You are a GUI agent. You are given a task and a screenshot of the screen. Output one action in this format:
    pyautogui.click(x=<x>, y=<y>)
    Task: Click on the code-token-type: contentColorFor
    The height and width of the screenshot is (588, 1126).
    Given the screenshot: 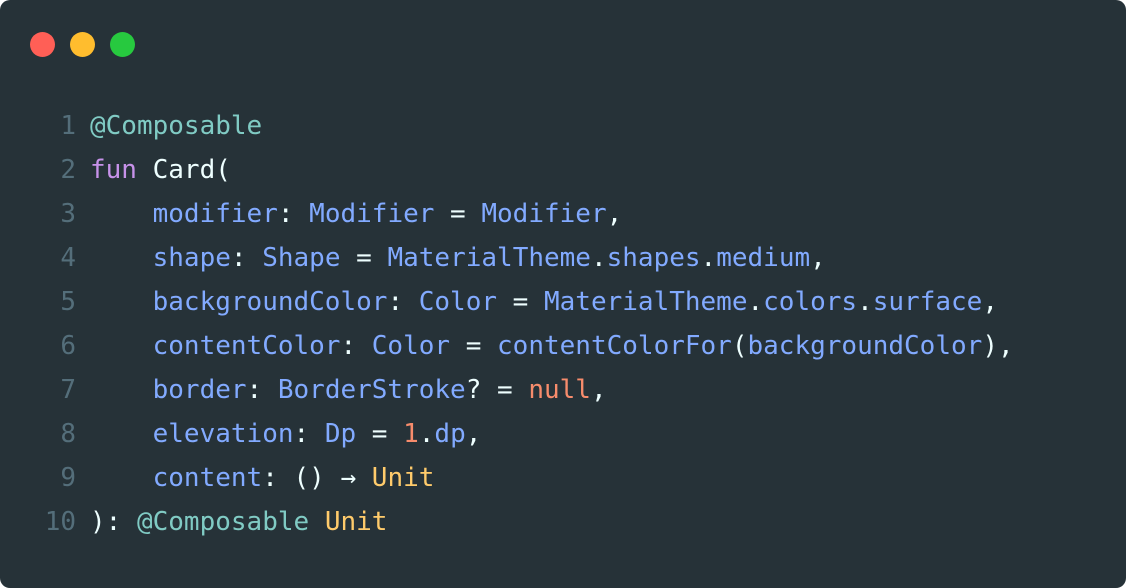 What is the action you would take?
    pyautogui.click(x=614, y=346)
    